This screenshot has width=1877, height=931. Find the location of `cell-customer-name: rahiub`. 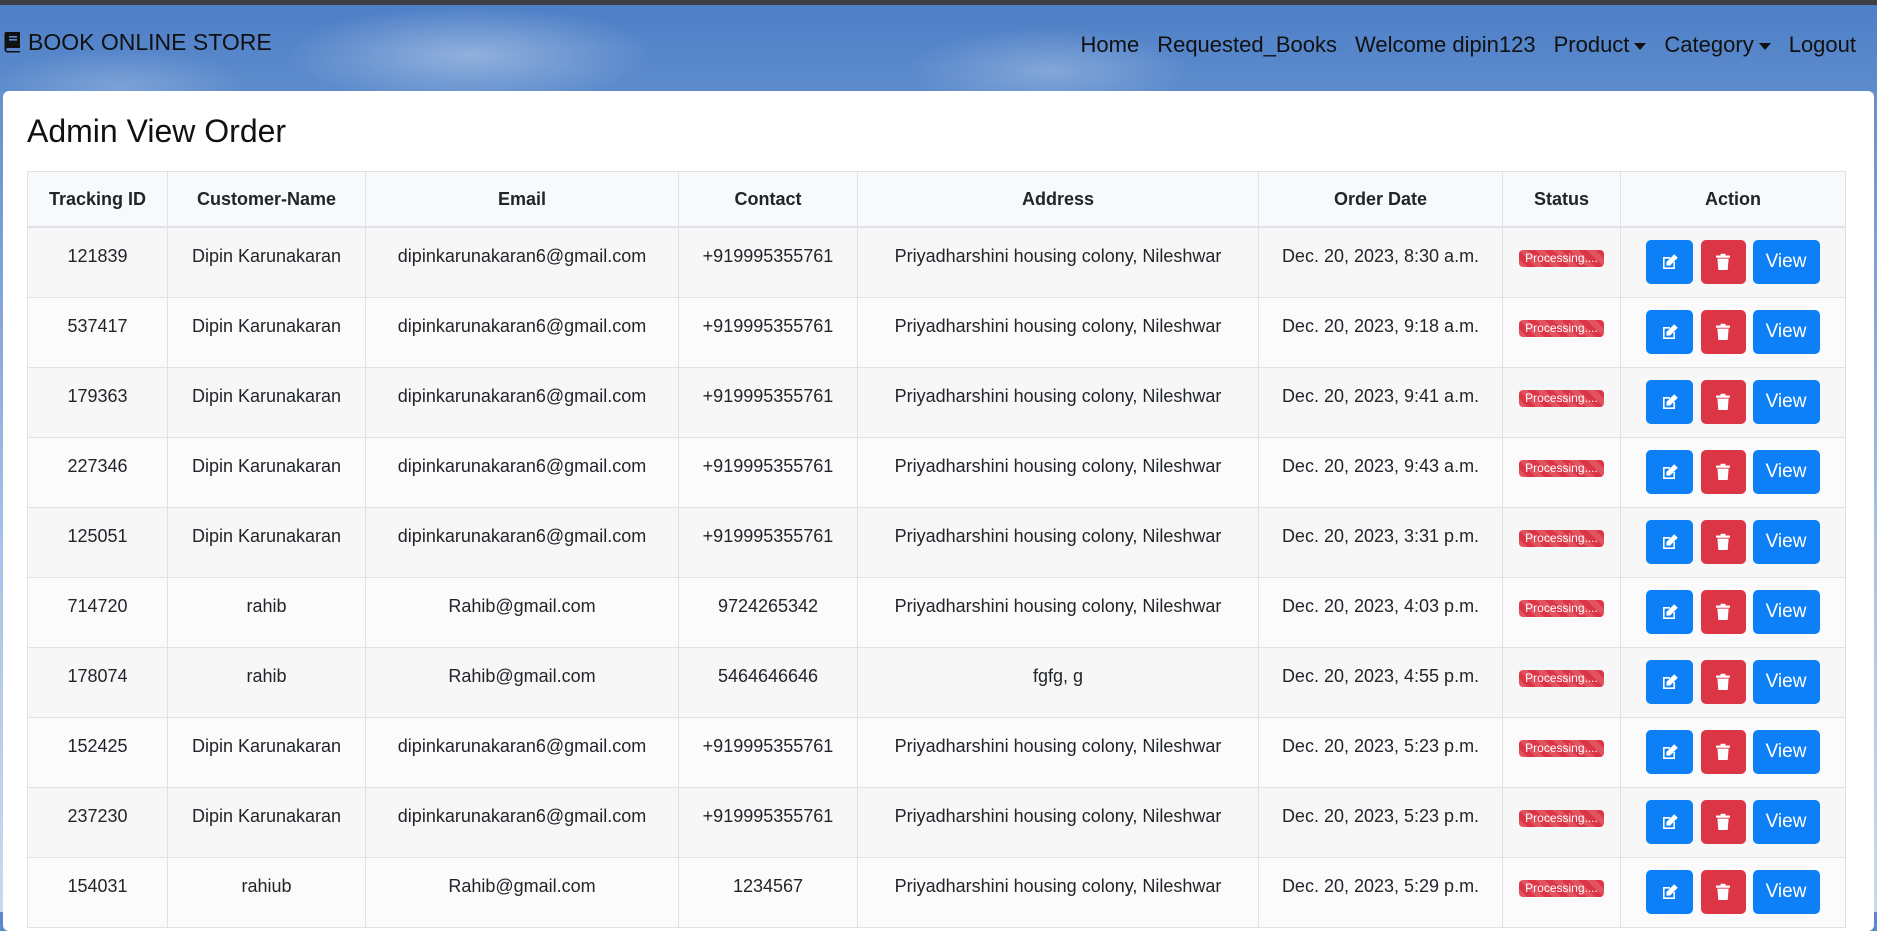

cell-customer-name: rahiub is located at coordinates (266, 892).